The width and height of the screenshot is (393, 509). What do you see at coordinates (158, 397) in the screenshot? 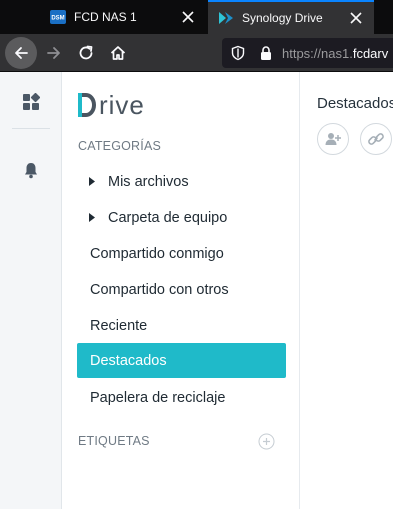
I see `nav-item-label: Papelera de reciclaje` at bounding box center [158, 397].